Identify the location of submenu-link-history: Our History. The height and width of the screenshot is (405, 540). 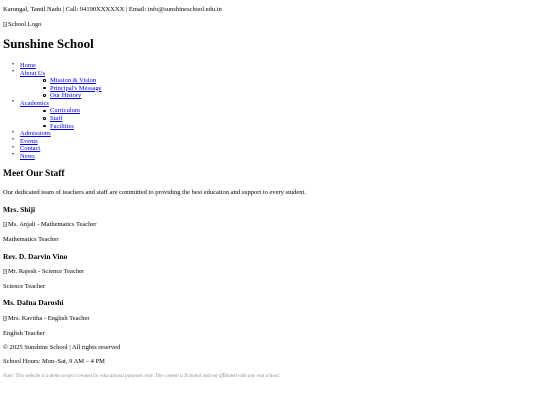
(65, 95).